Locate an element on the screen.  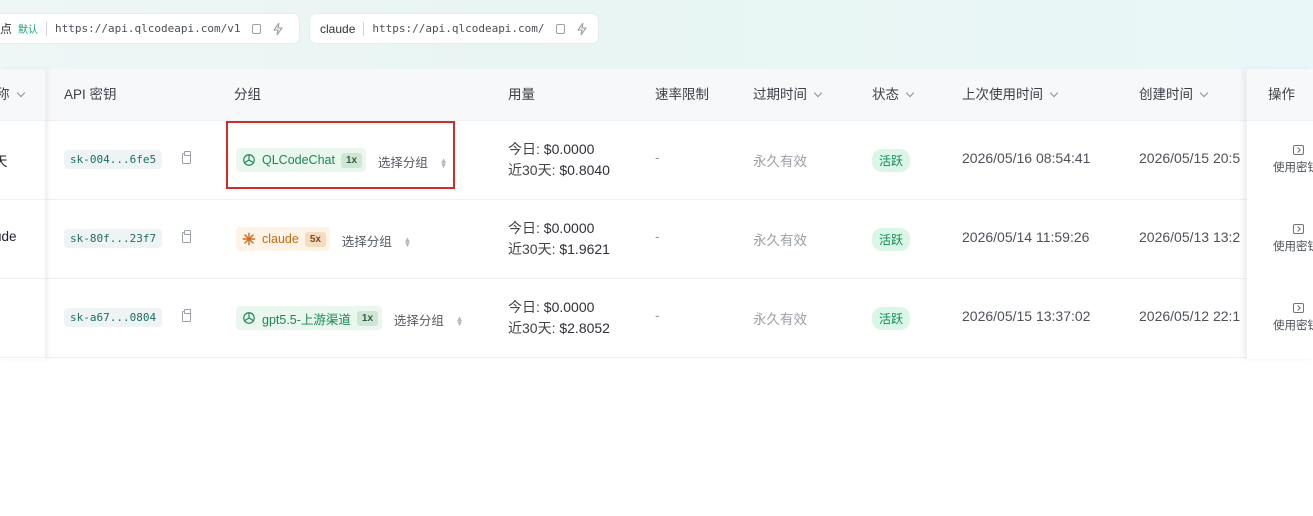
group-name: claude is located at coordinates (280, 239).